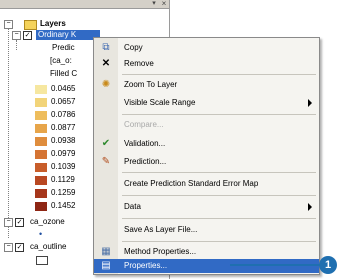 This screenshot has width=337, height=279. Describe the element at coordinates (151, 84) in the screenshot. I see `menu-item-label: Zoom To Layer` at that location.